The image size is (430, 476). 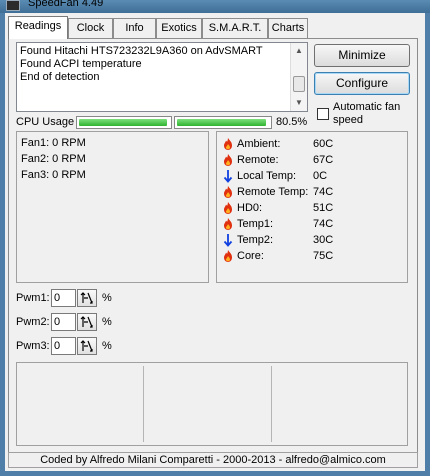 I want to click on pwm2-input: 0, so click(x=63, y=322).